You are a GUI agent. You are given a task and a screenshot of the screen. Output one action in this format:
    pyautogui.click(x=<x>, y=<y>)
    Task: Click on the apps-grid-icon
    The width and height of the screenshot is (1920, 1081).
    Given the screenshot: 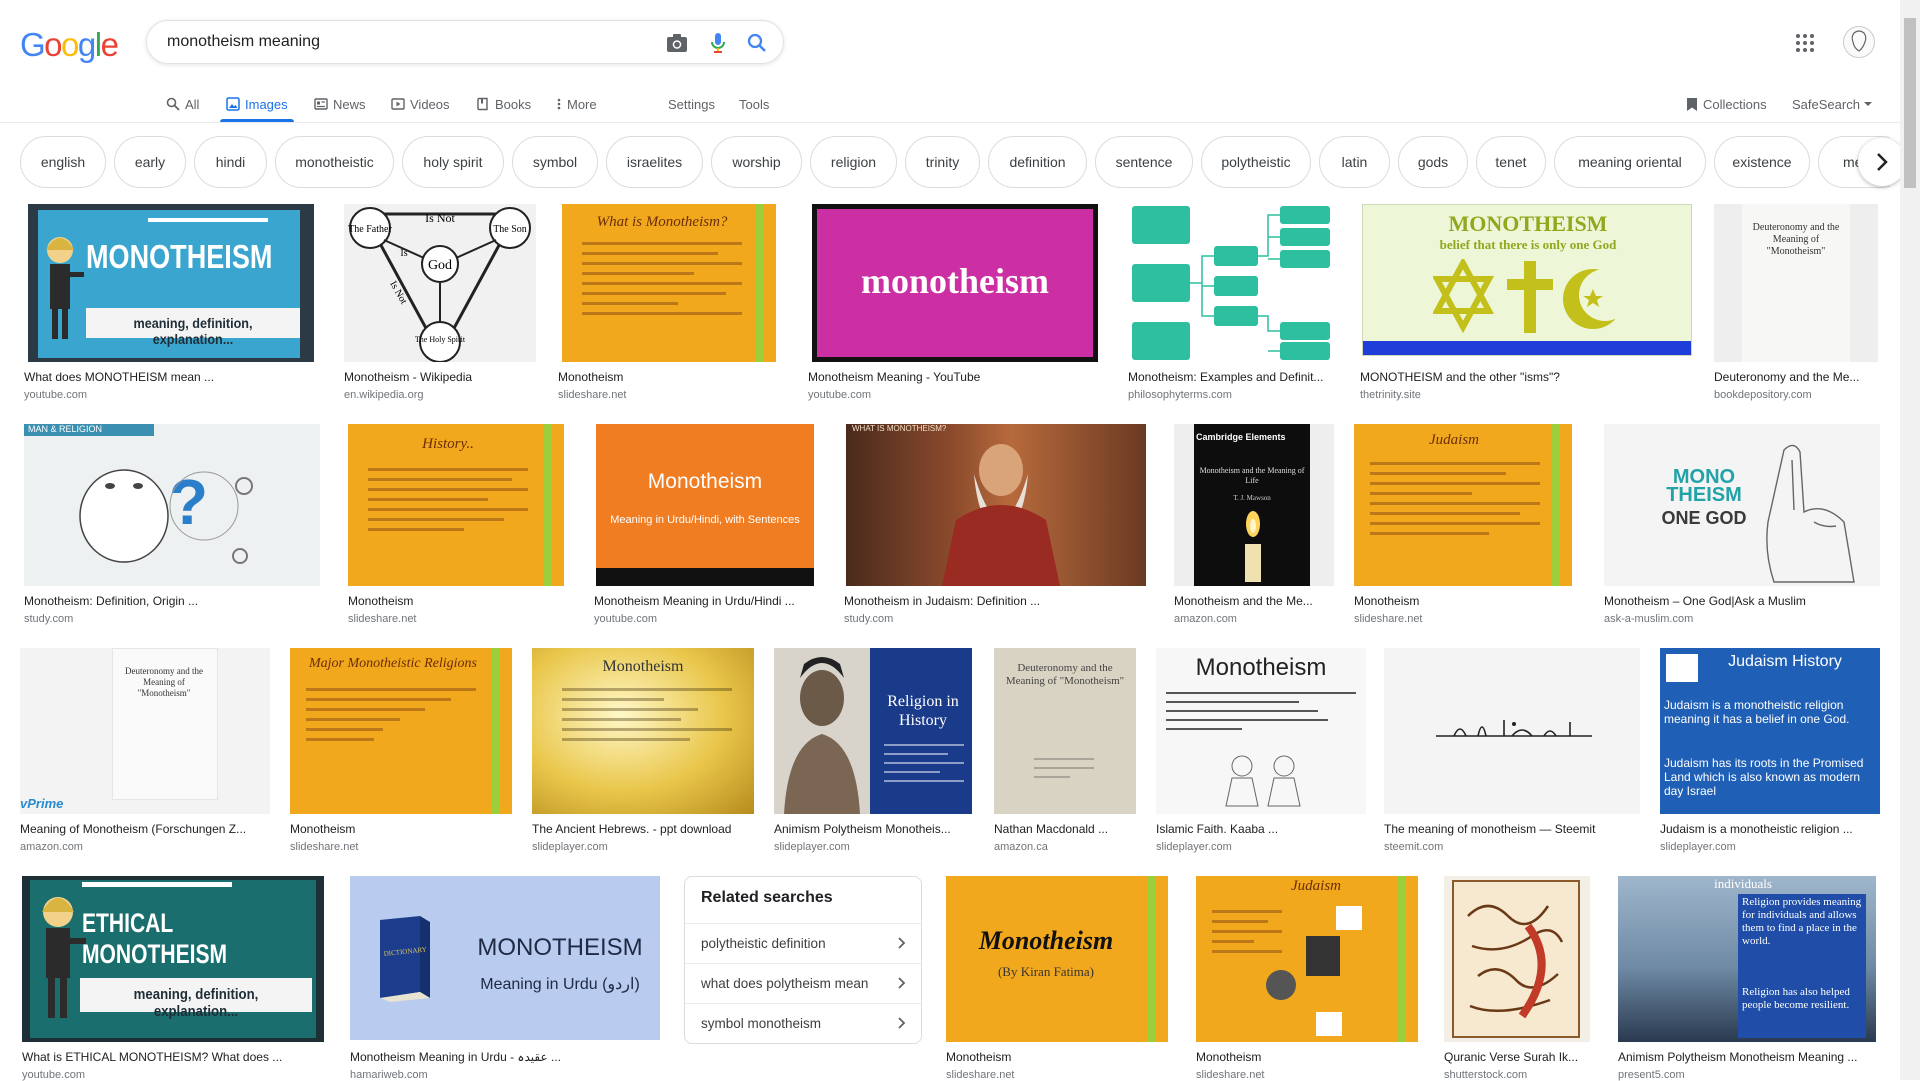 What is the action you would take?
    pyautogui.click(x=1805, y=43)
    